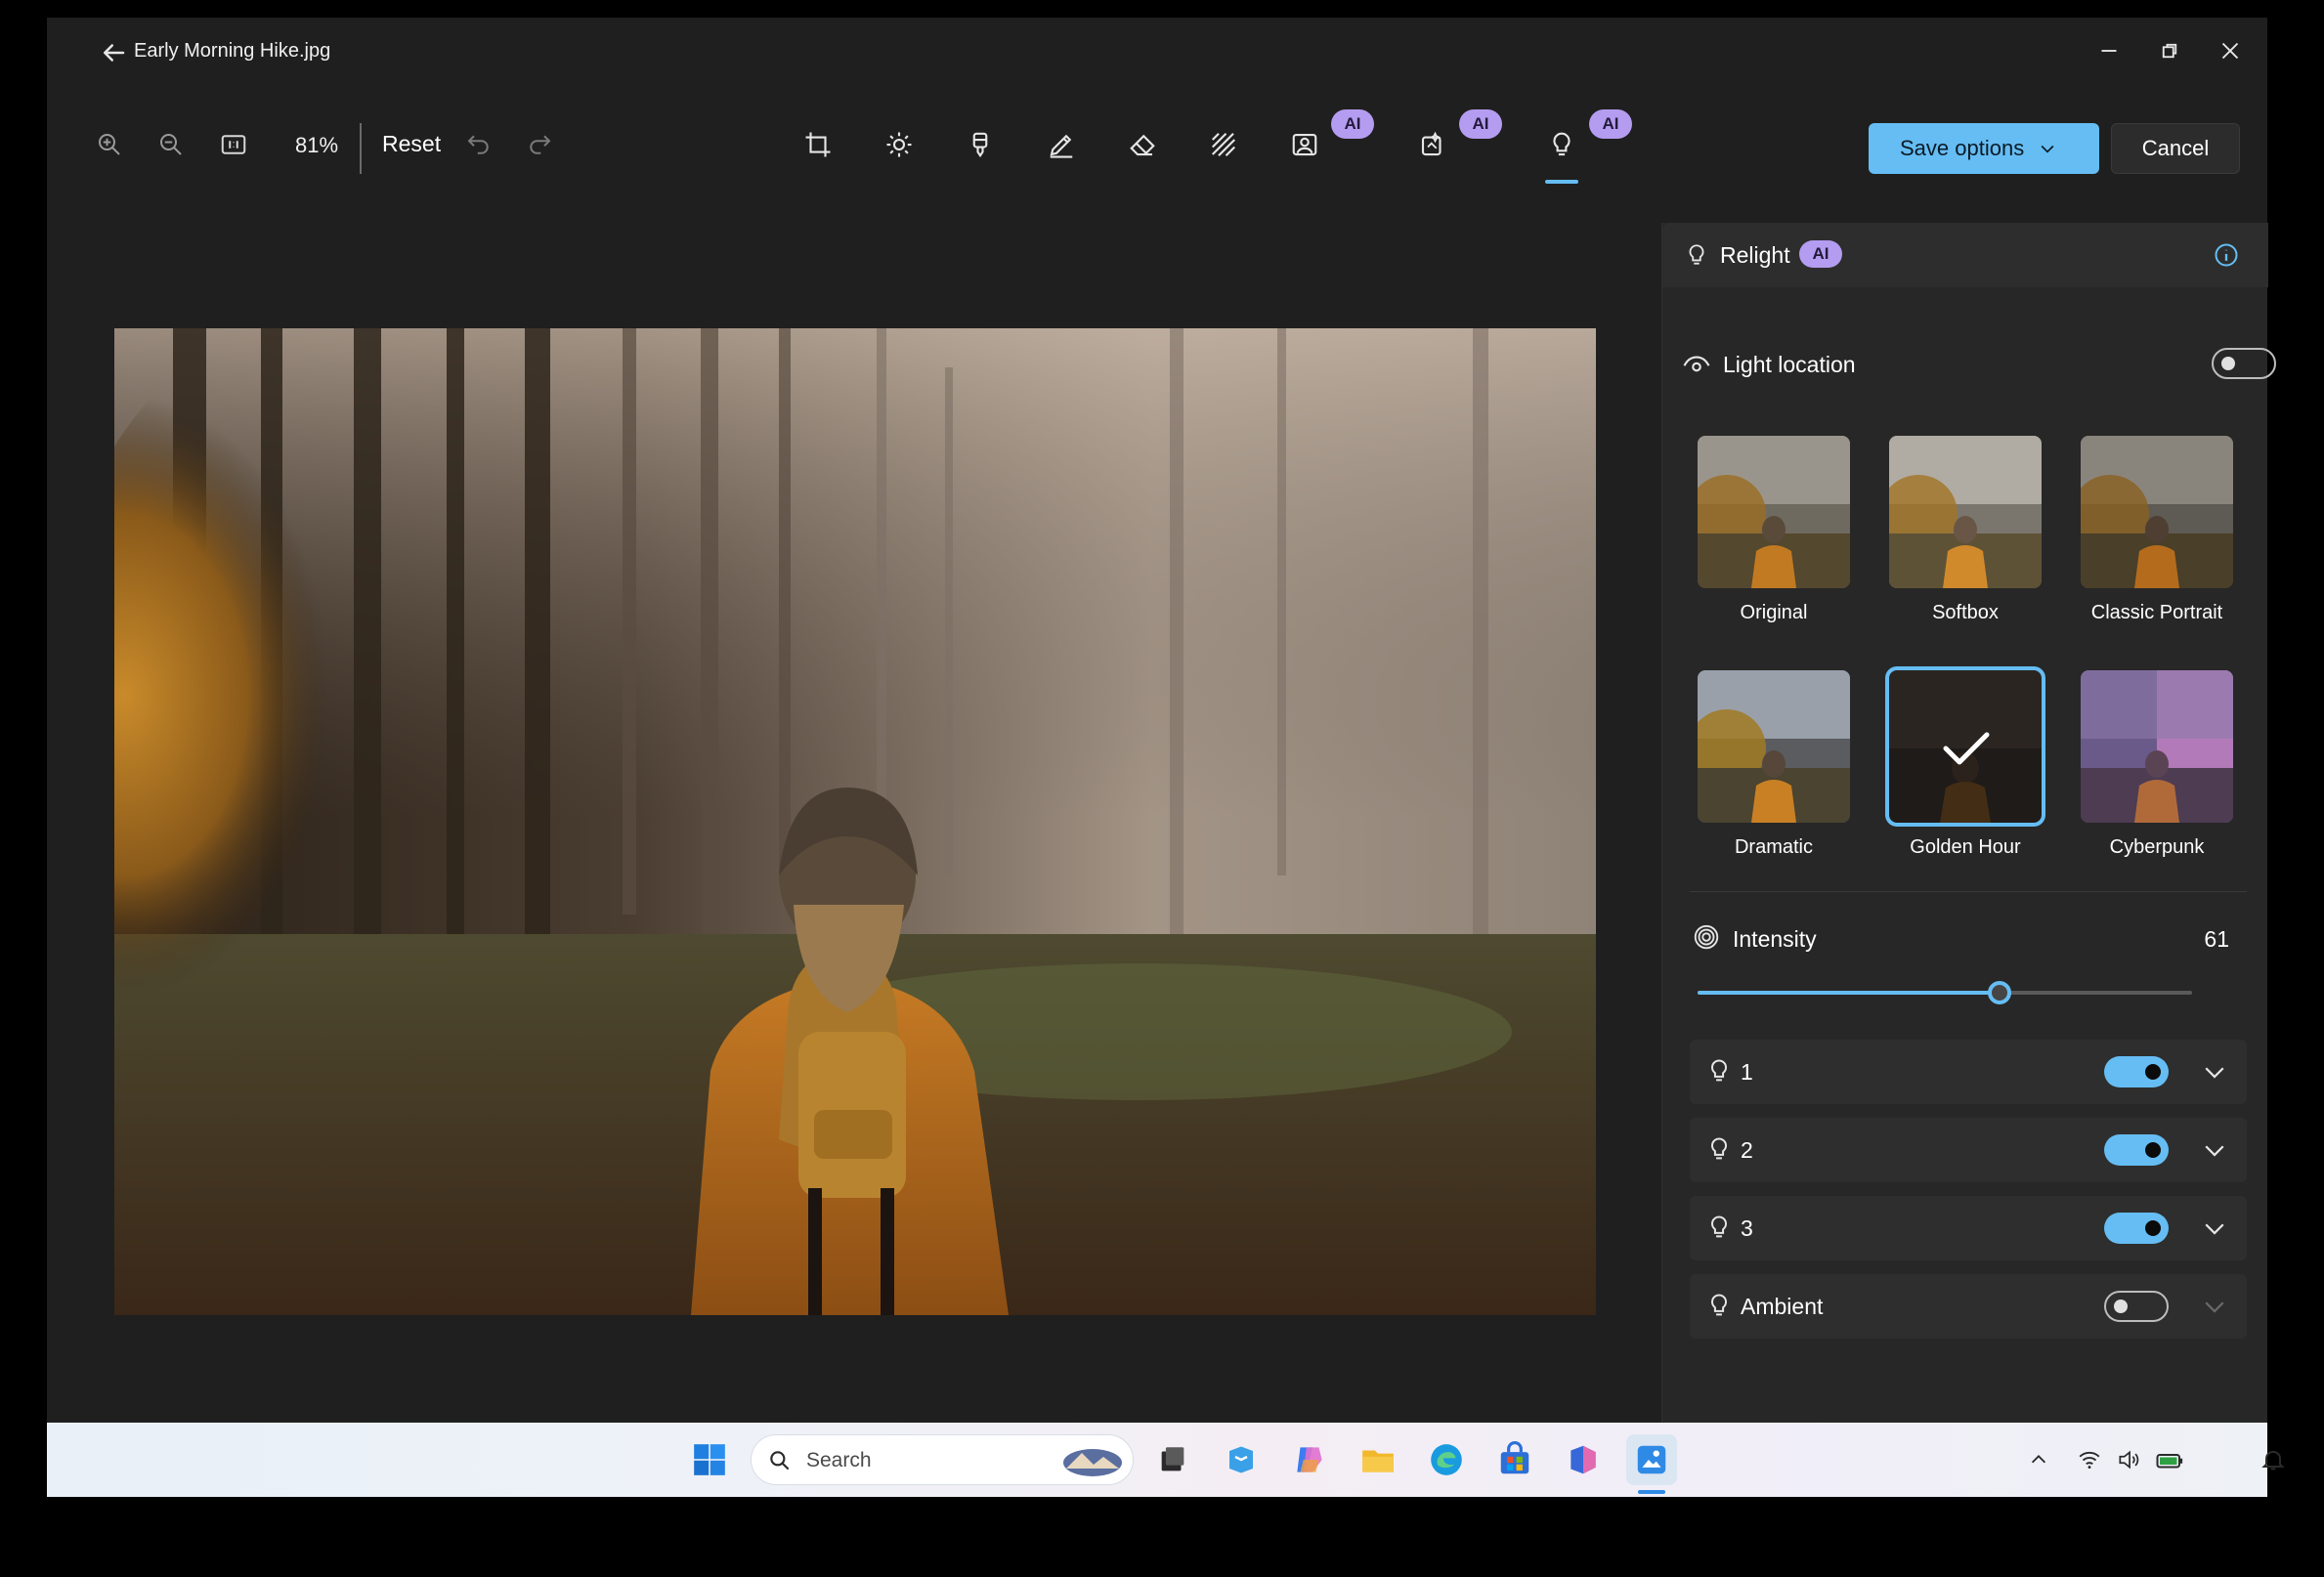 This screenshot has height=1577, width=2324. Describe the element at coordinates (1561, 144) in the screenshot. I see `relight-tool-button` at that location.